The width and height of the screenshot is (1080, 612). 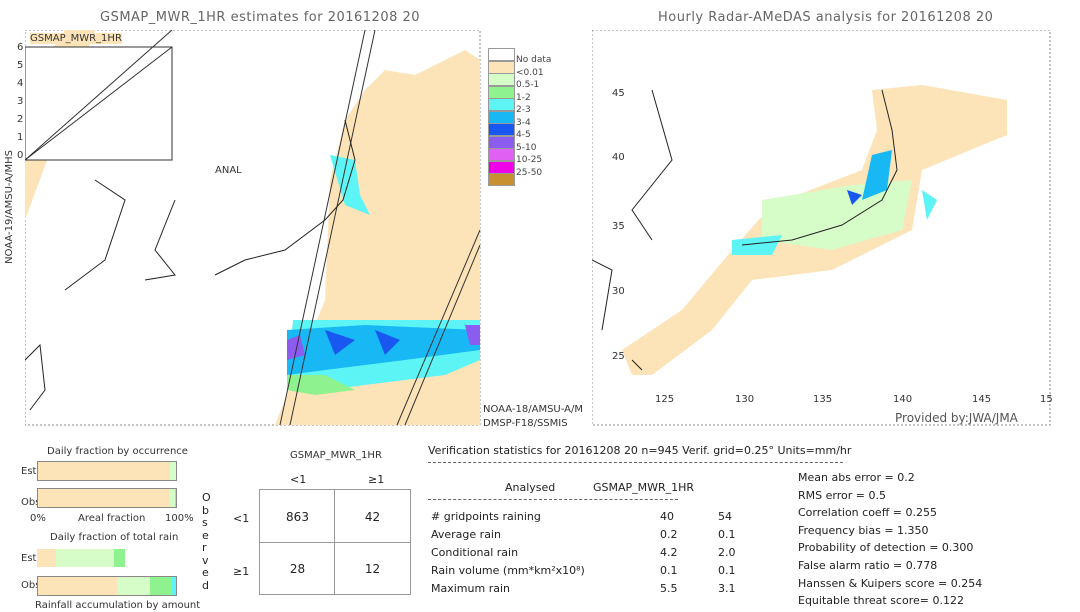 I want to click on inset-xlabel: ANAL, so click(x=228, y=170).